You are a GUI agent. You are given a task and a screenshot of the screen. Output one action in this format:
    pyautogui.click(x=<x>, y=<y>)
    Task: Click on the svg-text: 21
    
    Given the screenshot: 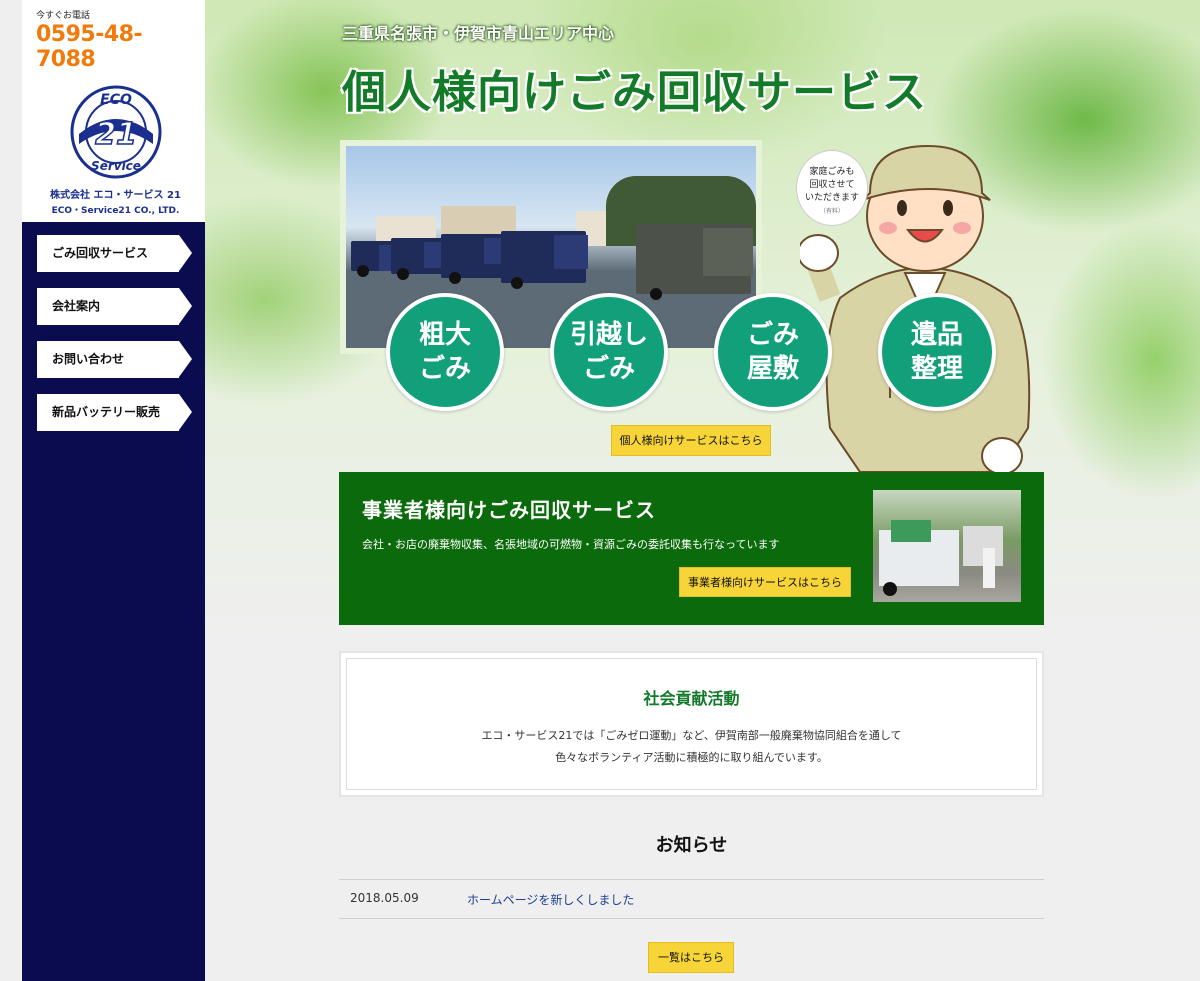 What is the action you would take?
    pyautogui.click(x=116, y=134)
    